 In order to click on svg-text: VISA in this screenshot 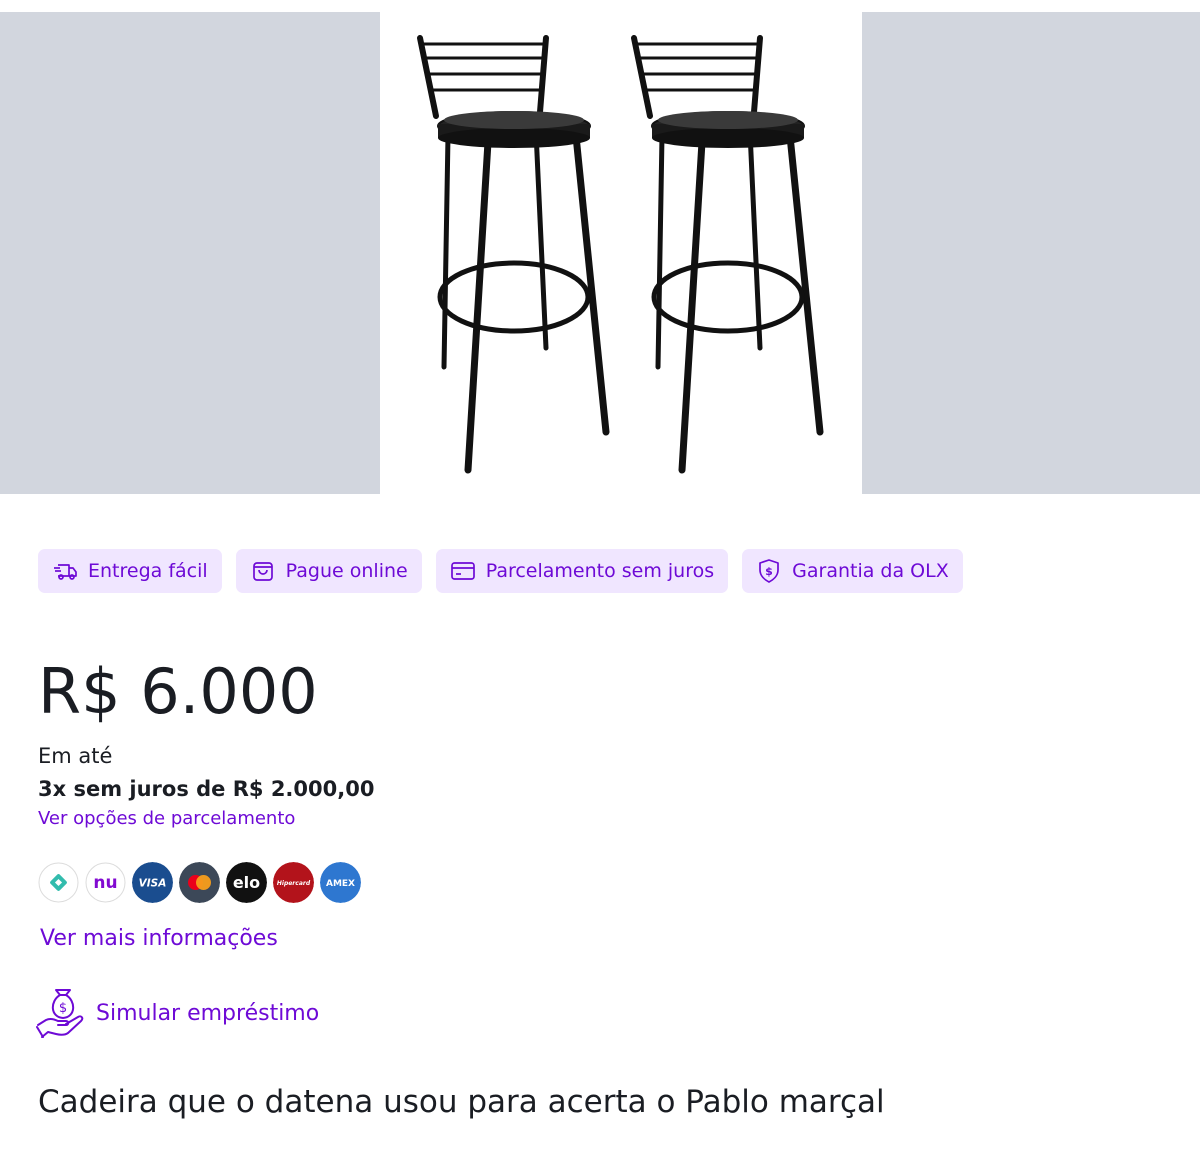, I will do `click(153, 884)`.